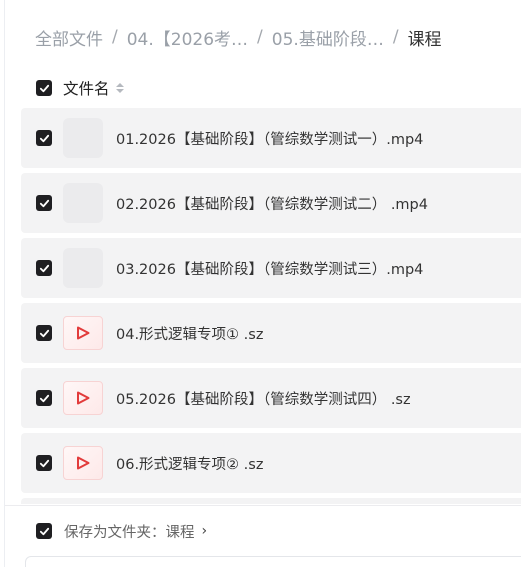 This screenshot has height=567, width=521. I want to click on save-as-folder-checkbox, so click(44, 531).